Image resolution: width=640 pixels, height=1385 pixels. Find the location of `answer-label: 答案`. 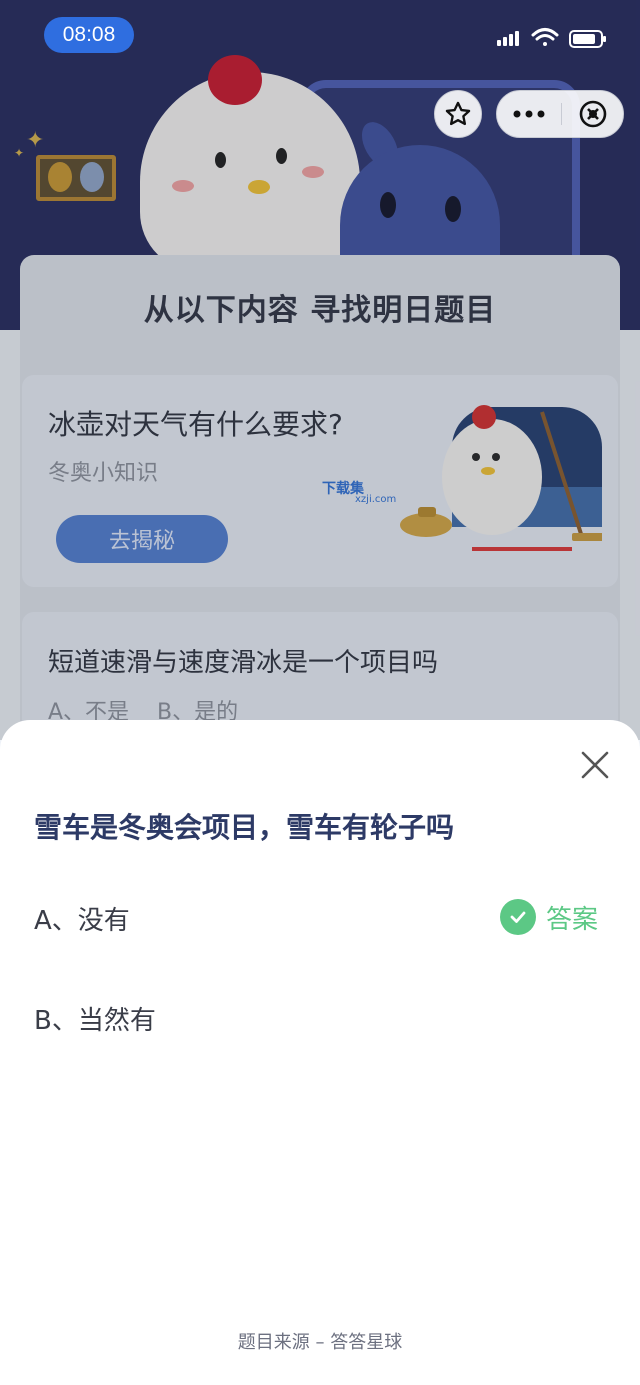

answer-label: 答案 is located at coordinates (572, 919).